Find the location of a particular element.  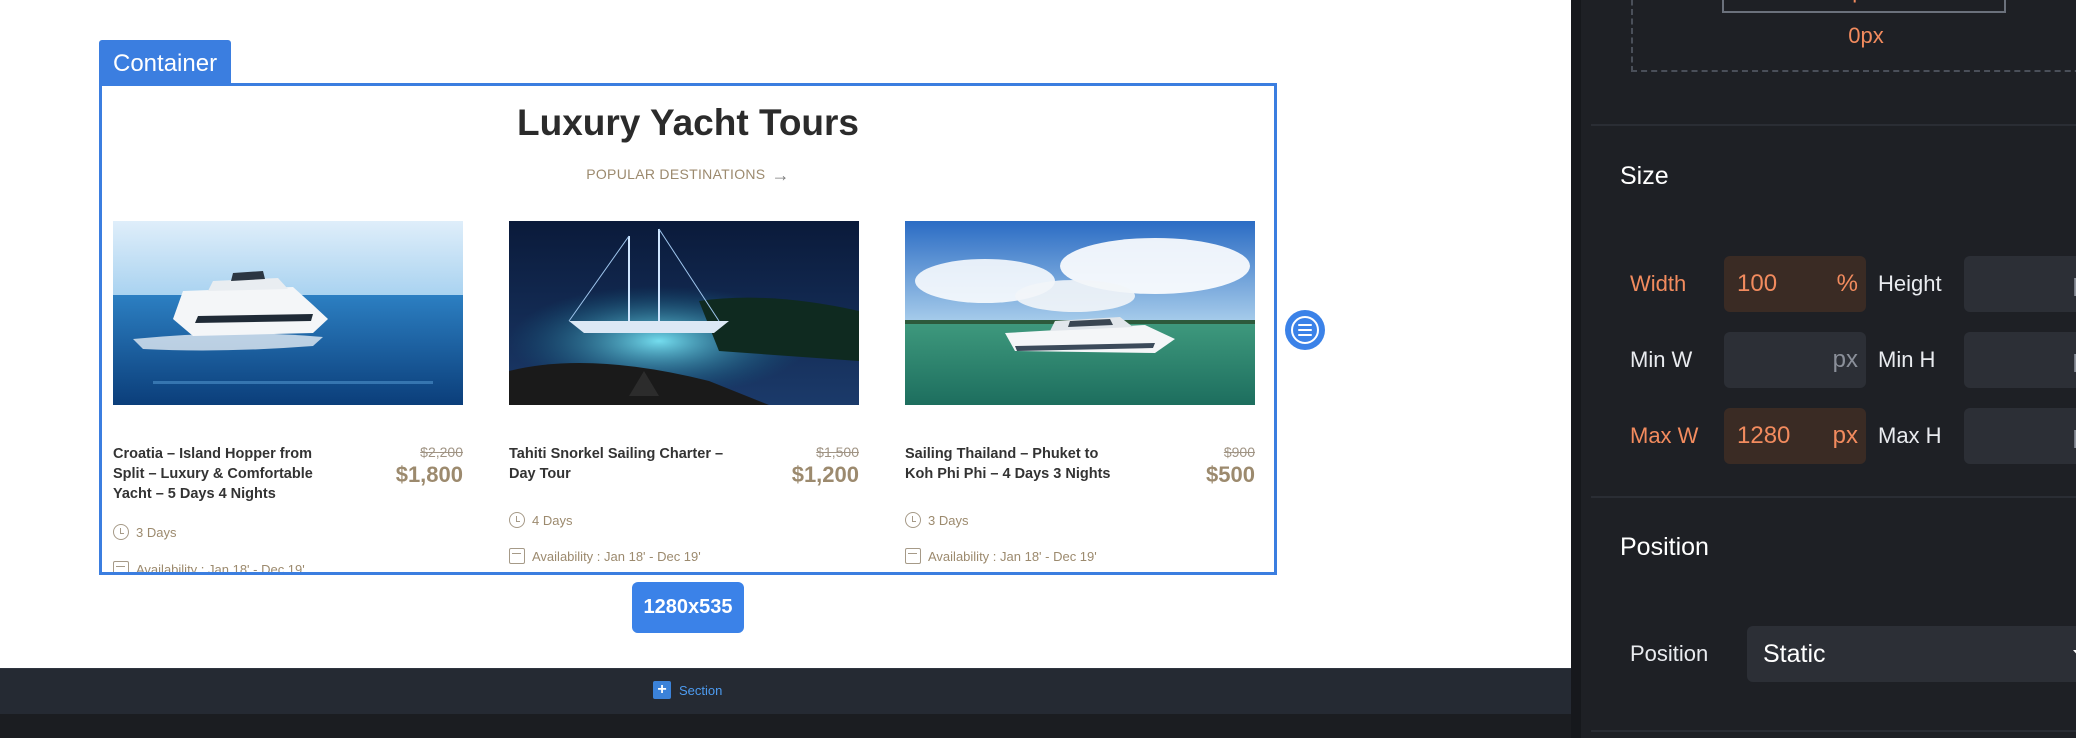

position-label: Position is located at coordinates (1669, 653).